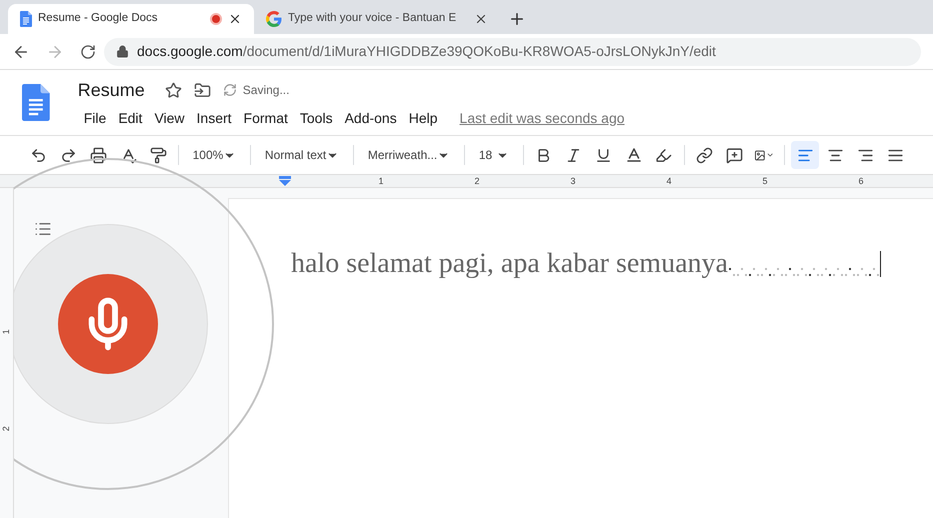  I want to click on url-text: docs.google.com/document/d/1iMuraYHIGDDBZe39QOKoBu-KR8WOA5-oJrsLONykJnY/edit, so click(426, 51).